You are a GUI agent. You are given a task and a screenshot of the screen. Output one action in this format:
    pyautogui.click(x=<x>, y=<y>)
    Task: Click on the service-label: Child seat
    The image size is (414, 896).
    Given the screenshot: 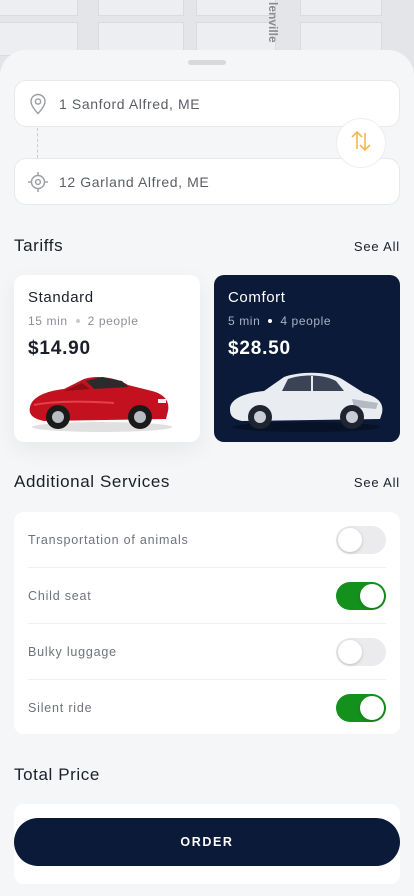 What is the action you would take?
    pyautogui.click(x=60, y=595)
    